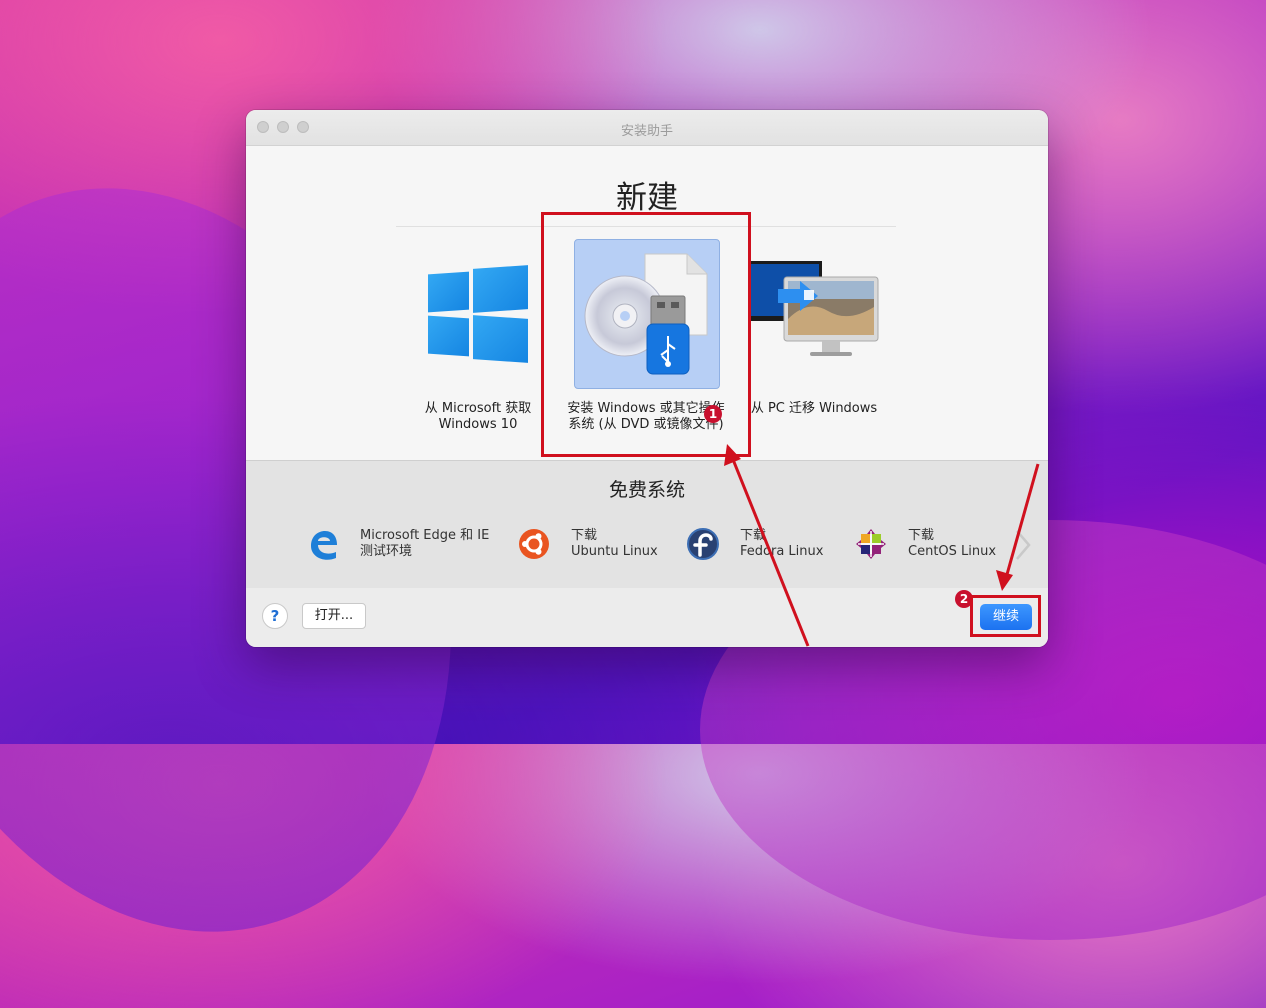  What do you see at coordinates (324, 545) in the screenshot?
I see `edge-icon` at bounding box center [324, 545].